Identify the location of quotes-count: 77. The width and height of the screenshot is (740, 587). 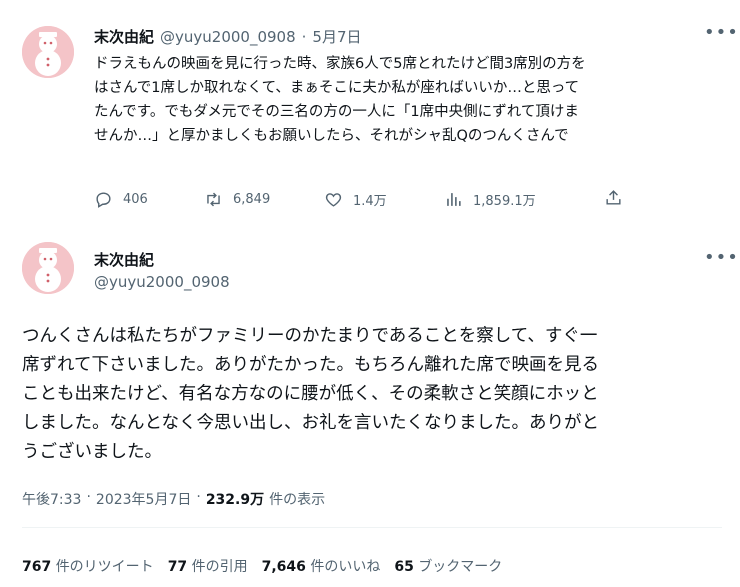
(177, 567).